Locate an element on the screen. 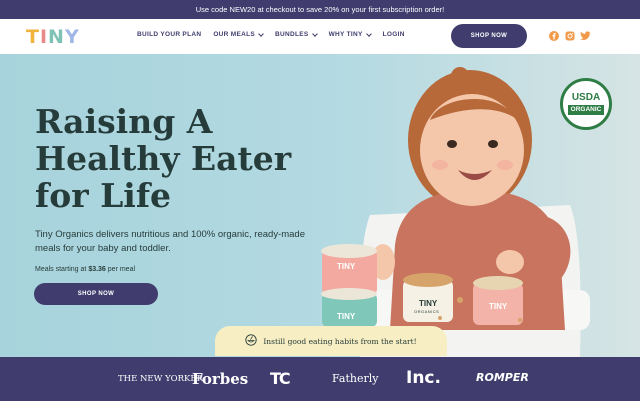 This screenshot has width=640, height=401. nav-login: LOGIN is located at coordinates (394, 34).